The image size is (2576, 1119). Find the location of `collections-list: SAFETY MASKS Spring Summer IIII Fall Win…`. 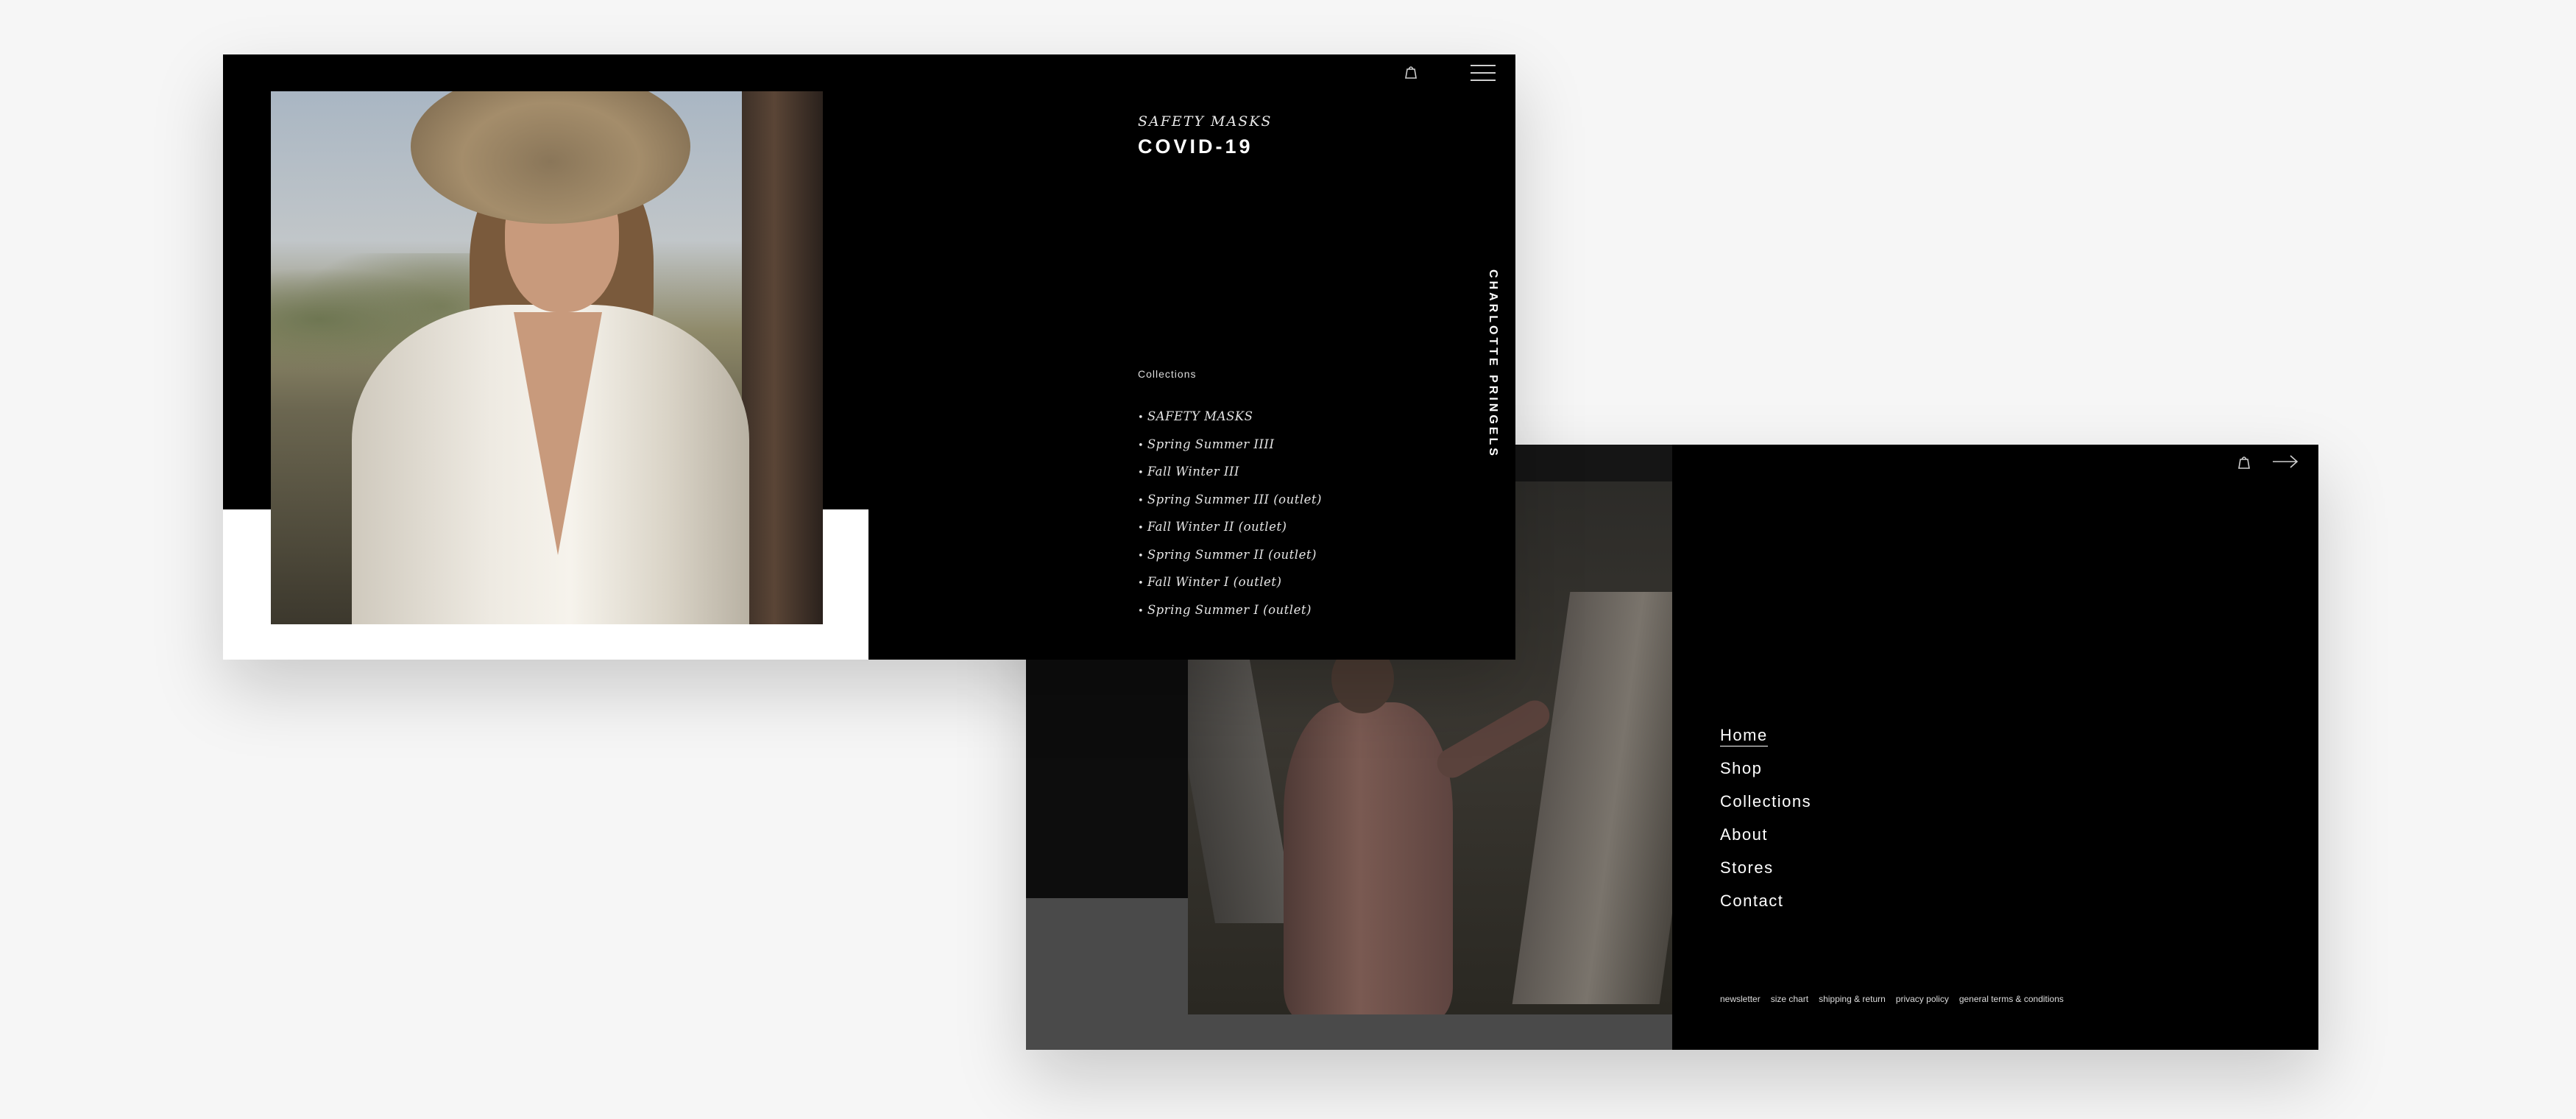

collections-list: SAFETY MASKS Spring Summer IIII Fall Win… is located at coordinates (1230, 519).